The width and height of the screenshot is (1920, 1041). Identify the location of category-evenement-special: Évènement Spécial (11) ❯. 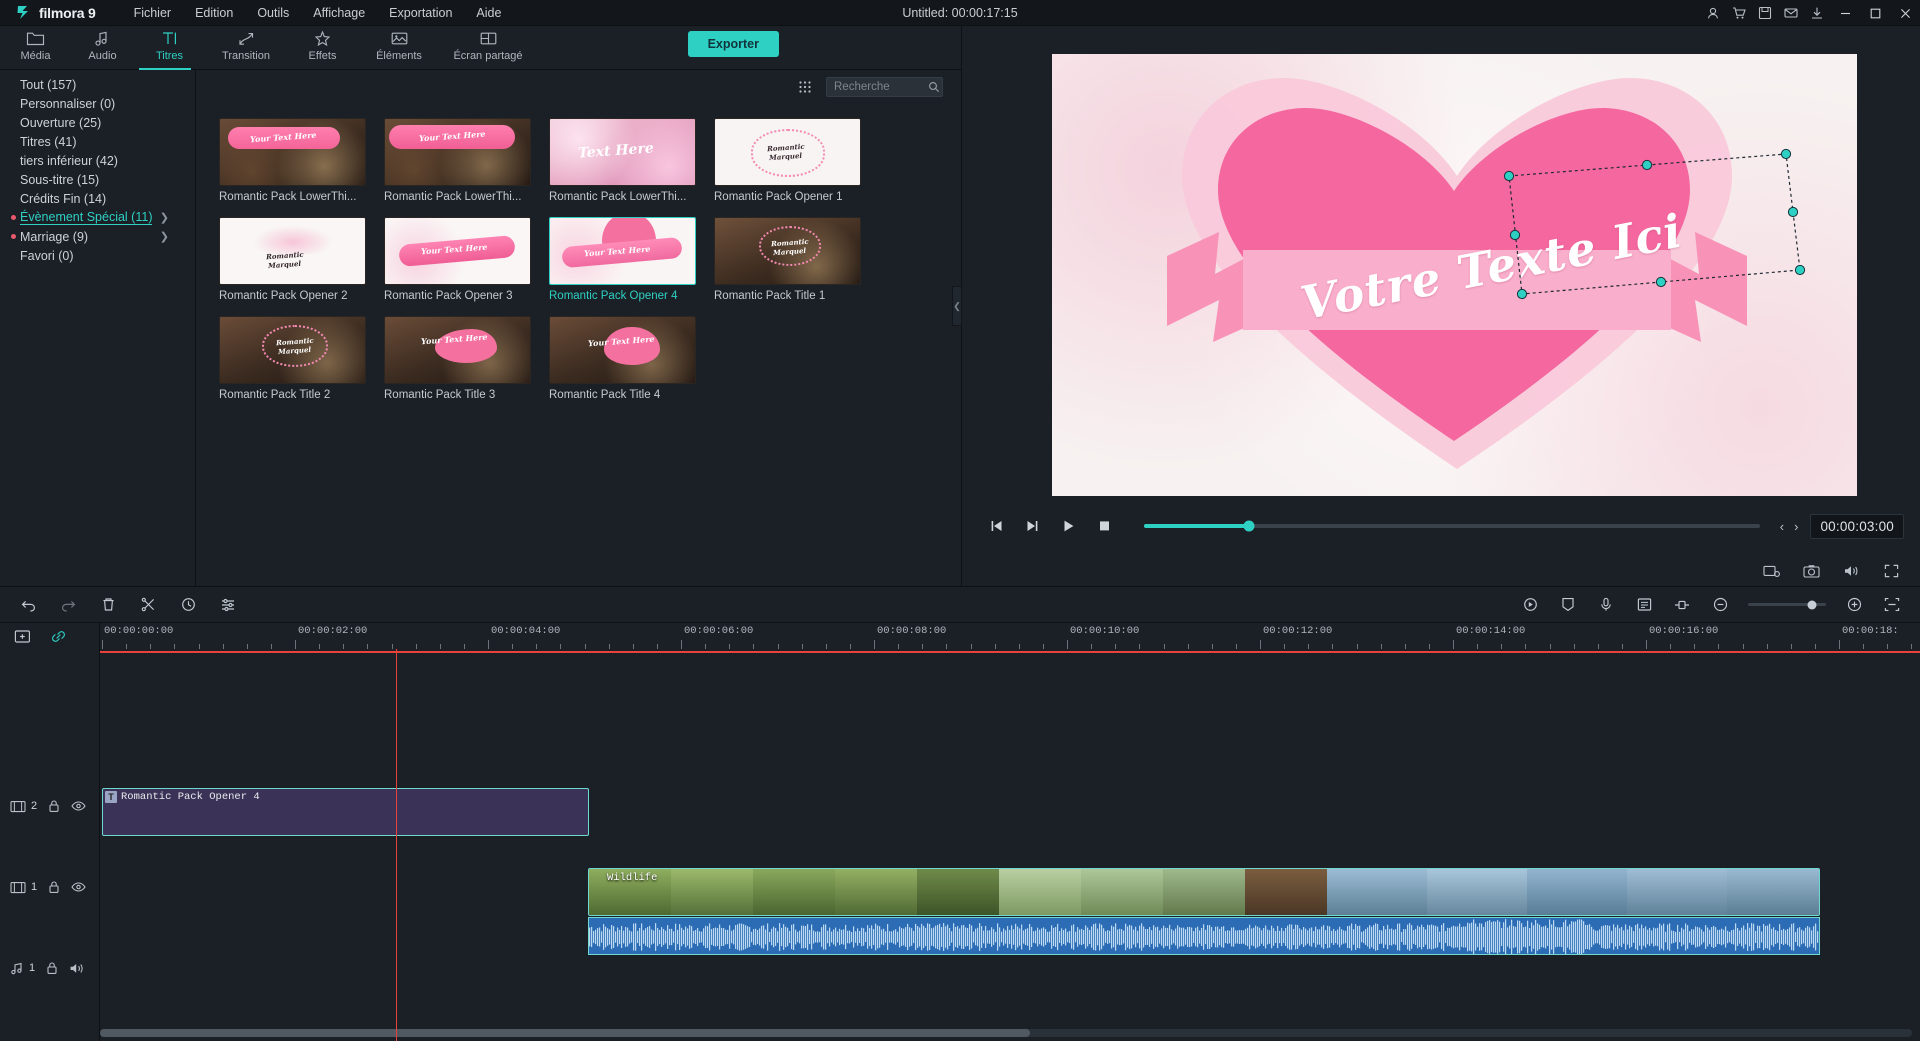
(97, 217).